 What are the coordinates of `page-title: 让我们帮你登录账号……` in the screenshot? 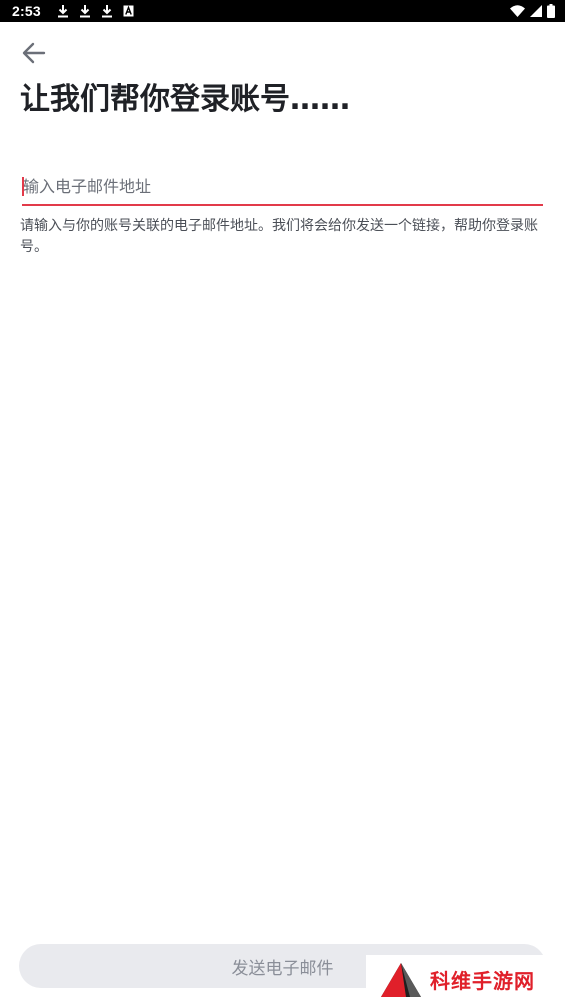 It's located at (185, 99).